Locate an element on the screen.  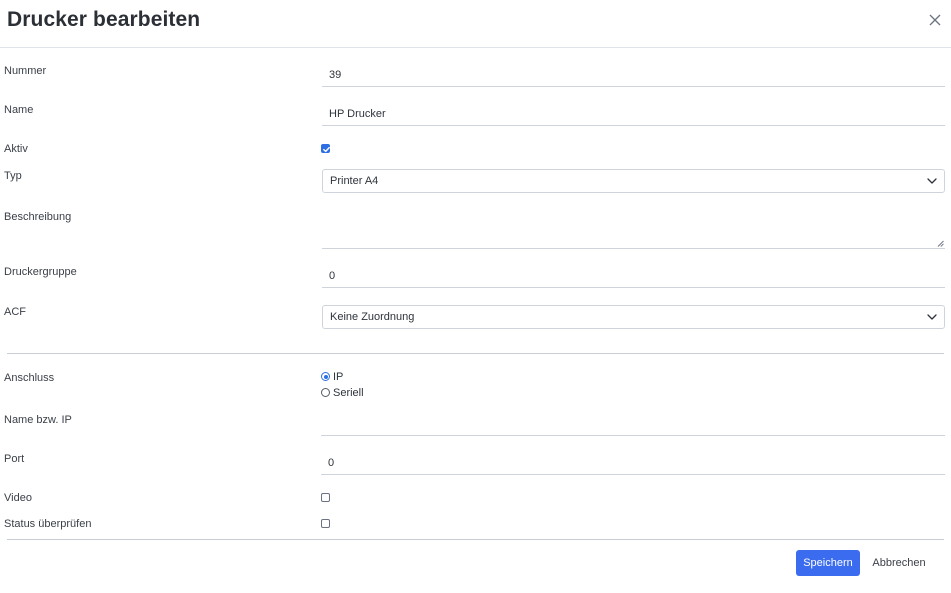
acf-select: Keine Zuordnung is located at coordinates (633, 317).